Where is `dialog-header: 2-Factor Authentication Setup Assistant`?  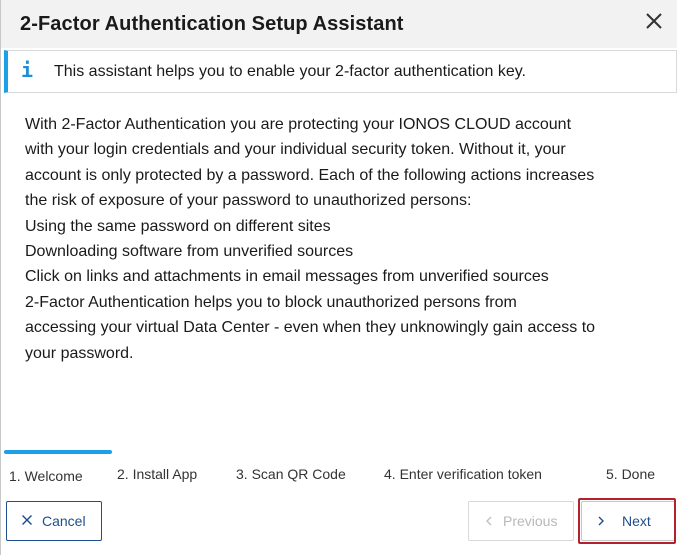 dialog-header: 2-Factor Authentication Setup Assistant is located at coordinates (339, 24).